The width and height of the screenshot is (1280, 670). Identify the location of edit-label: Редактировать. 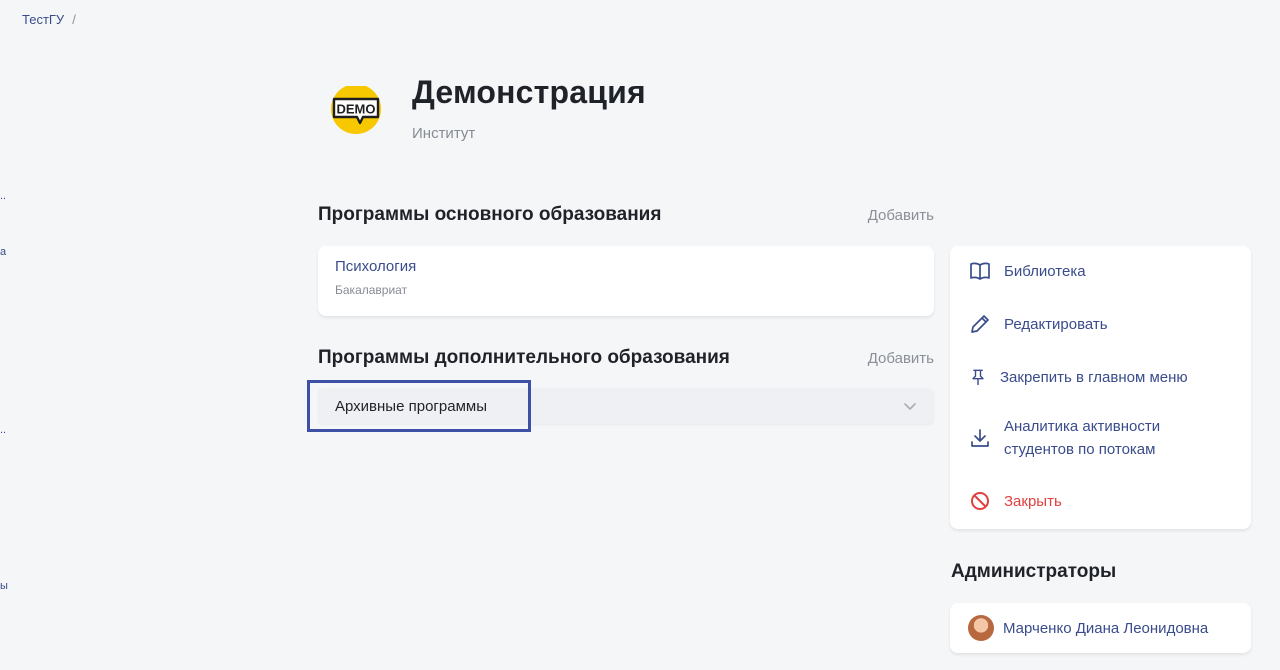
(1056, 324).